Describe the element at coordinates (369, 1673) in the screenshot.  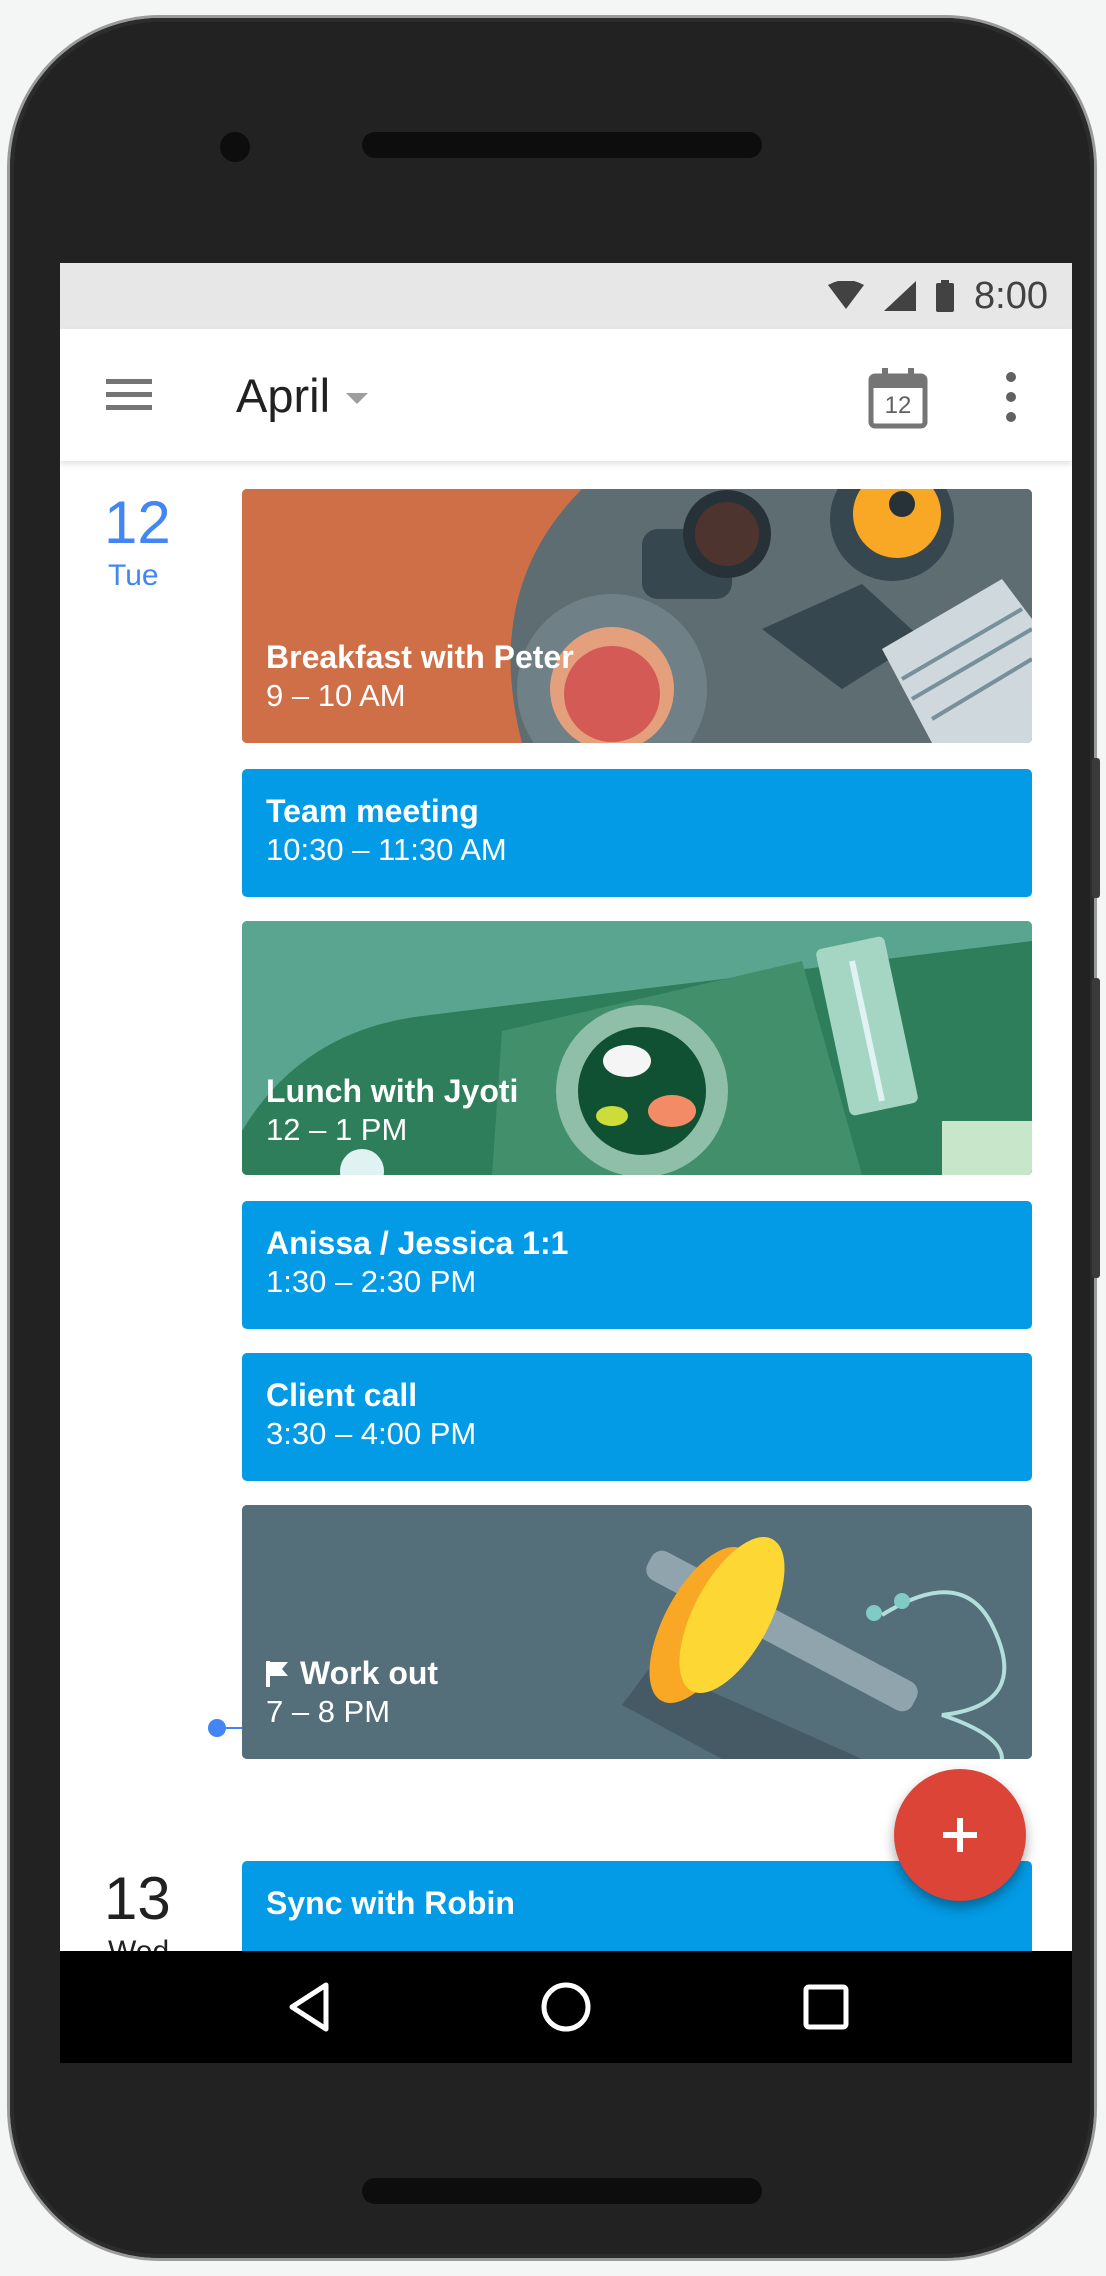
I see `event-title: Work out` at that location.